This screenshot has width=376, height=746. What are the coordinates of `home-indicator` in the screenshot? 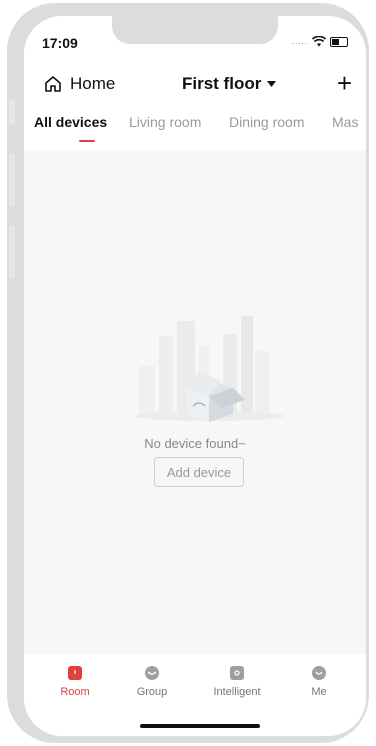 It's located at (200, 726).